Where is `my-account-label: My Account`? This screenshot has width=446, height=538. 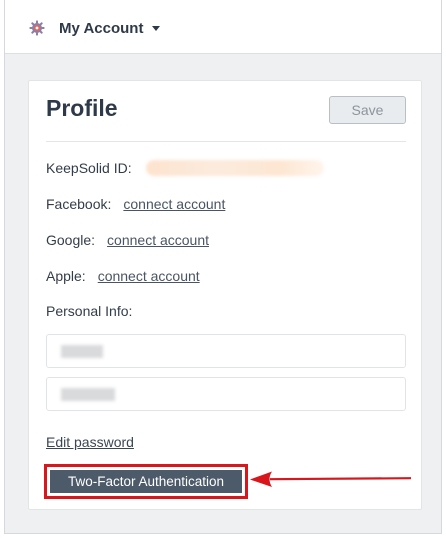 my-account-label: My Account is located at coordinates (101, 28).